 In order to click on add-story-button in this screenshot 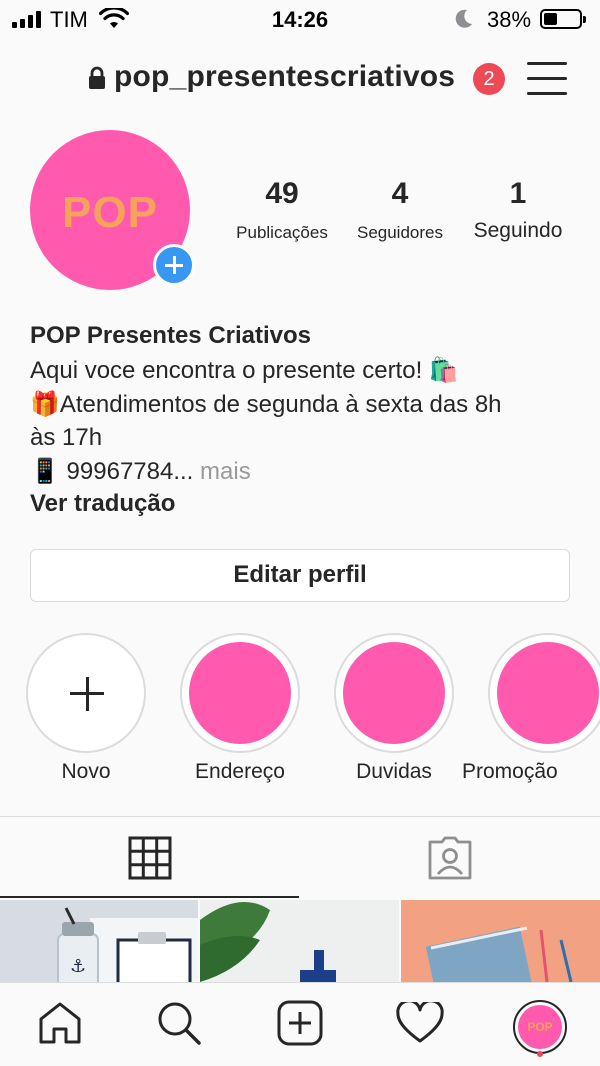, I will do `click(174, 265)`.